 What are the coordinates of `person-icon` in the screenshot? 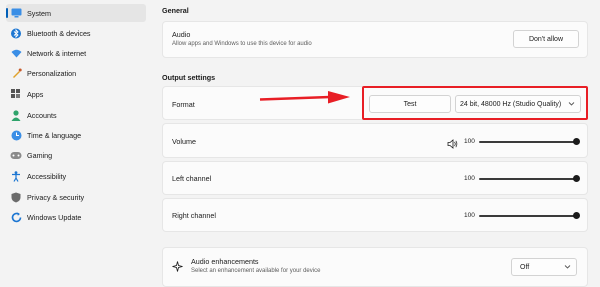 It's located at (16, 115).